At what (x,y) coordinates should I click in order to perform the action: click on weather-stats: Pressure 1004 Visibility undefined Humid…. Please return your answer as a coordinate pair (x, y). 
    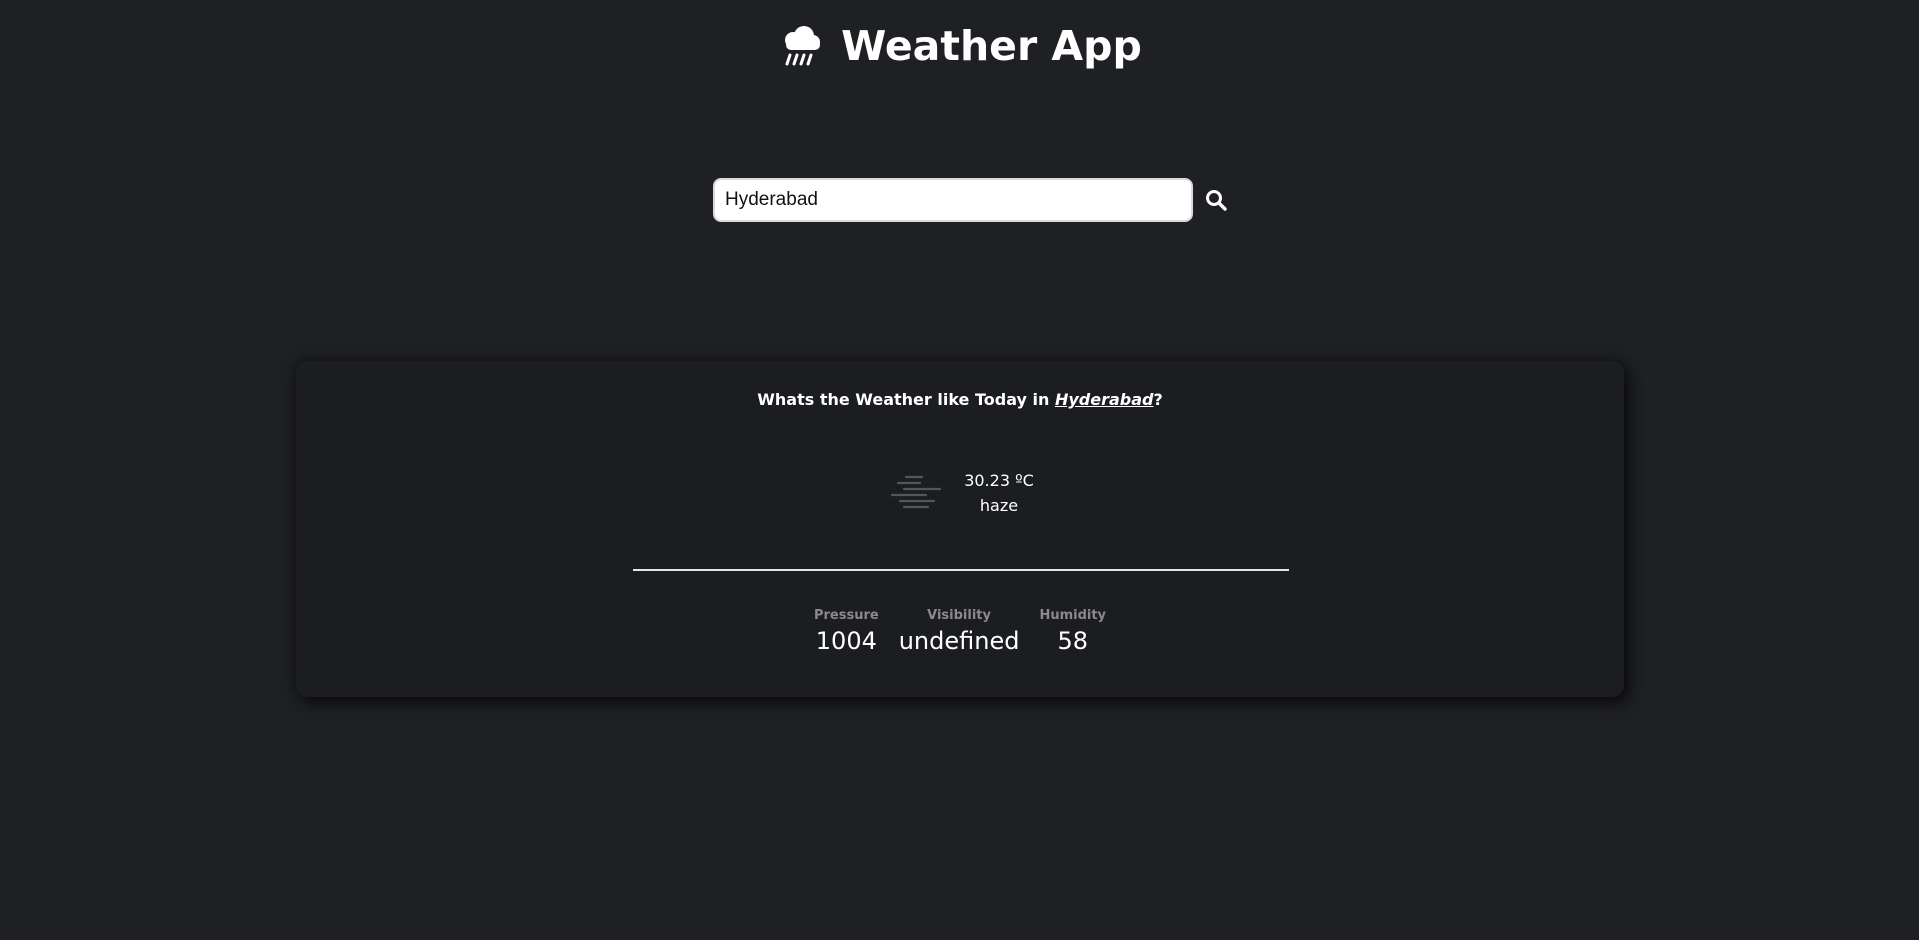
    Looking at the image, I should click on (960, 633).